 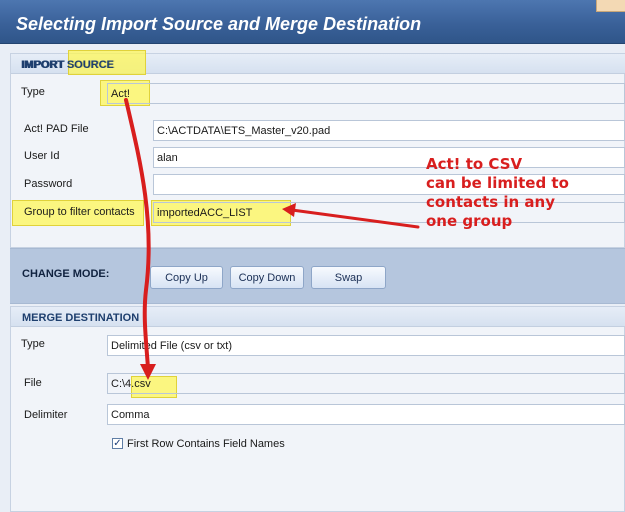 I want to click on arrow-head-down, so click(x=148, y=372).